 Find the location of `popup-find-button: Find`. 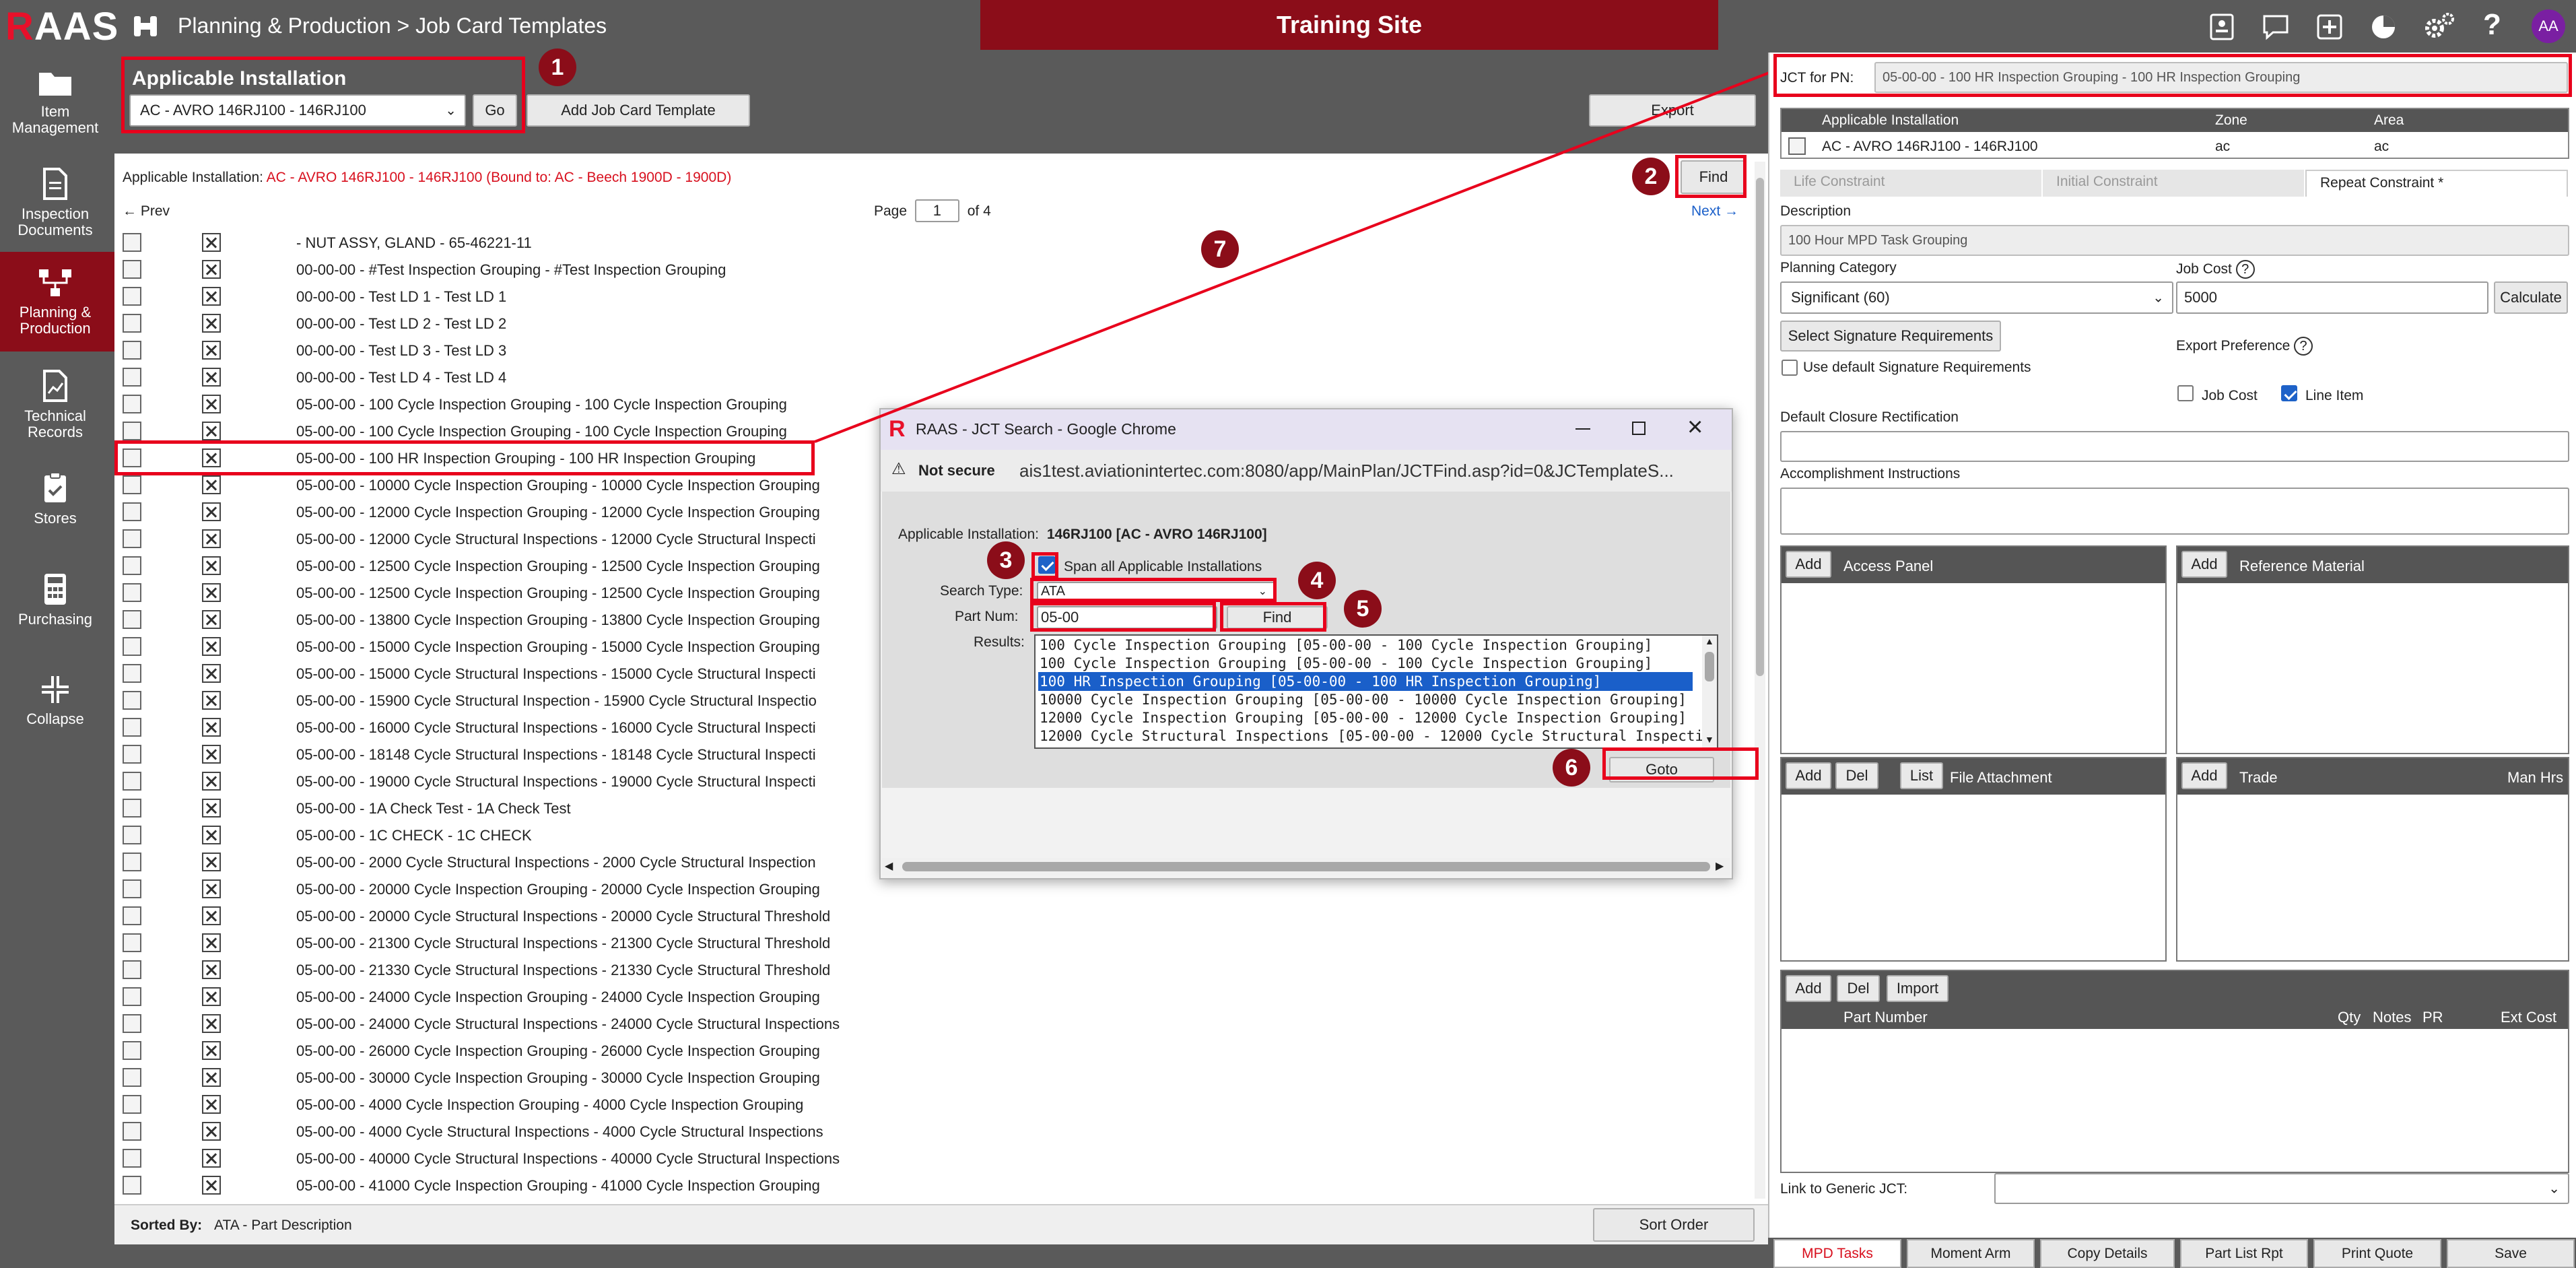

popup-find-button: Find is located at coordinates (1277, 617).